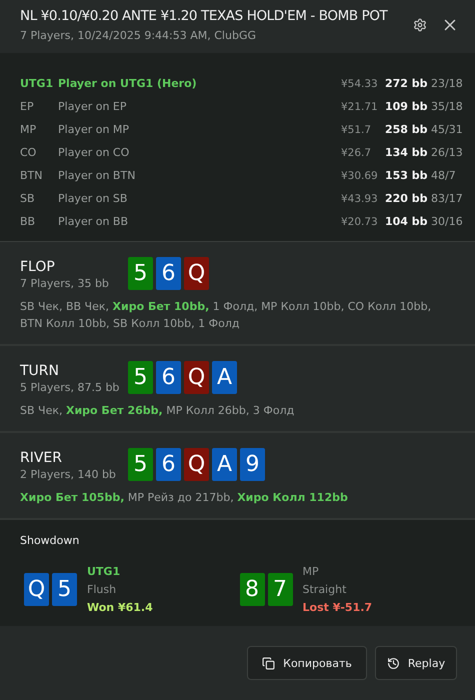 The image size is (475, 700). What do you see at coordinates (204, 16) in the screenshot?
I see `window-title: NL ¥0.10/¥0.20 ANTE ¥1.20 TEXAS HOLD'EM - BOMB POT` at bounding box center [204, 16].